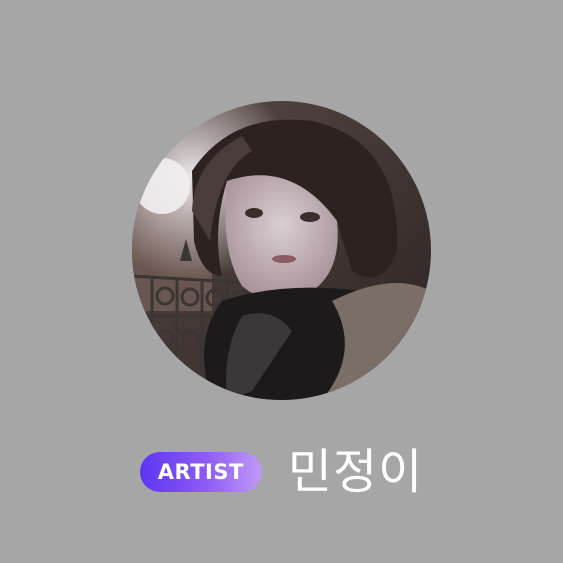 The image size is (563, 563). I want to click on artist-badge: ARTIST, so click(200, 472).